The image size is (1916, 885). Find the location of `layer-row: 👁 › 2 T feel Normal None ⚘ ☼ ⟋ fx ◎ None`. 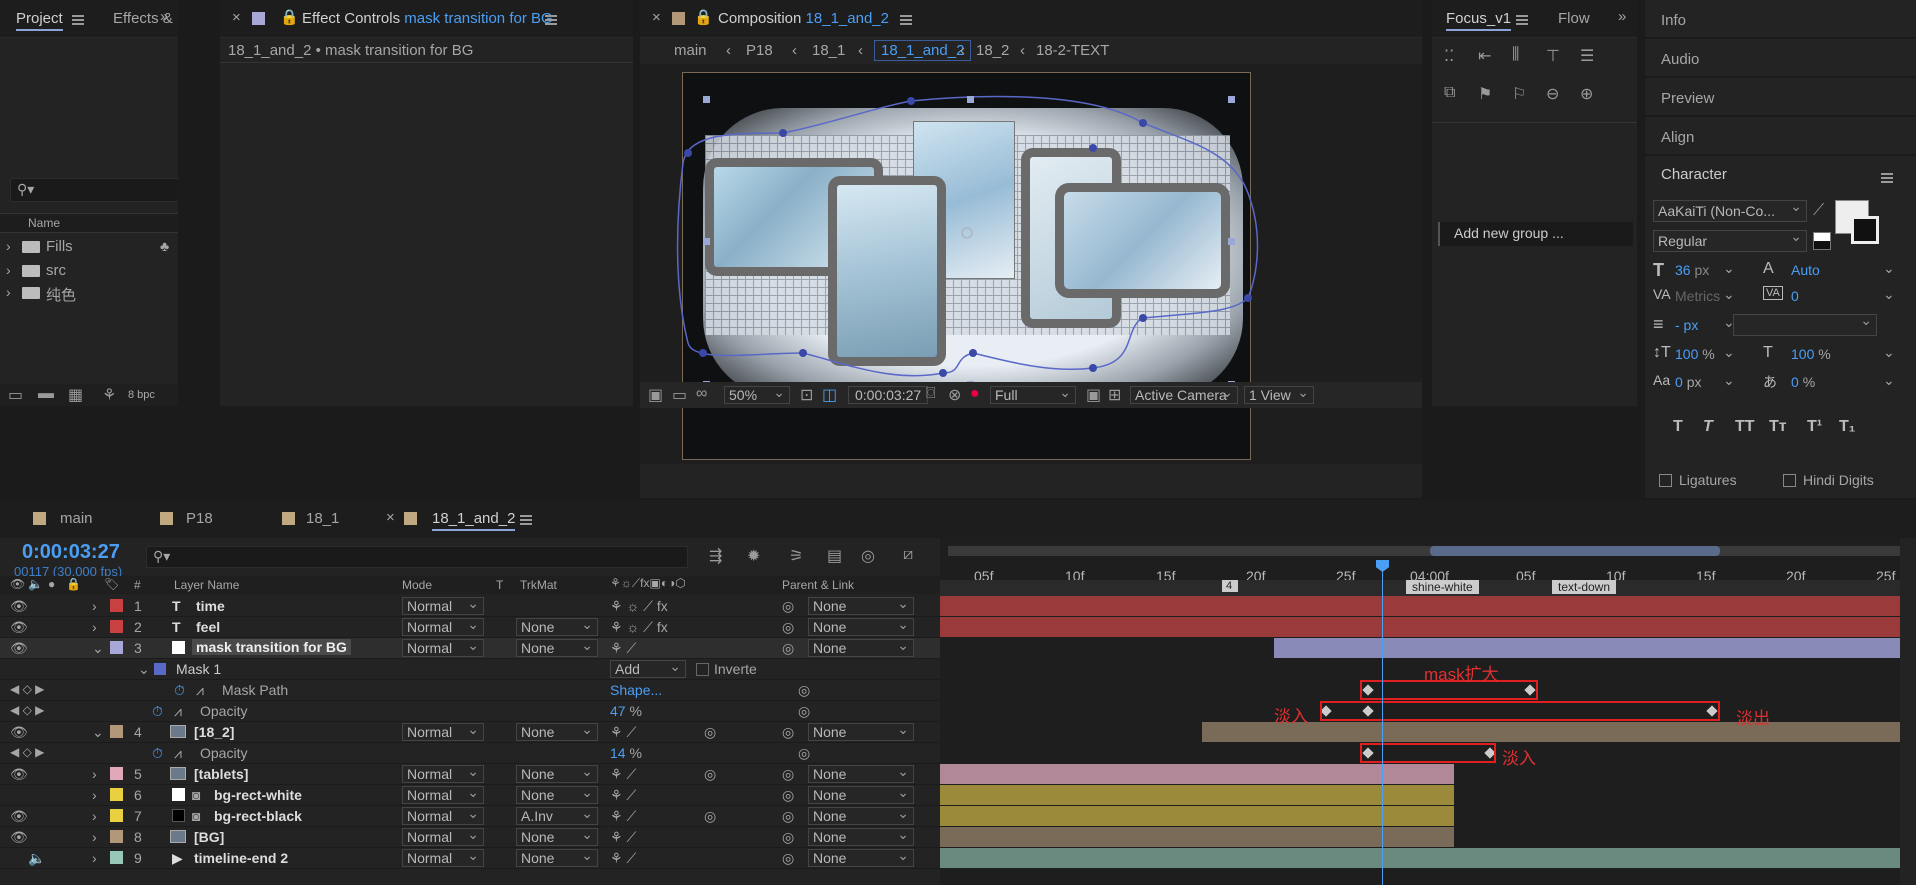

layer-row: 👁 › 2 T feel Normal None ⚘ ☼ ⟋ fx ◎ None is located at coordinates (470, 627).